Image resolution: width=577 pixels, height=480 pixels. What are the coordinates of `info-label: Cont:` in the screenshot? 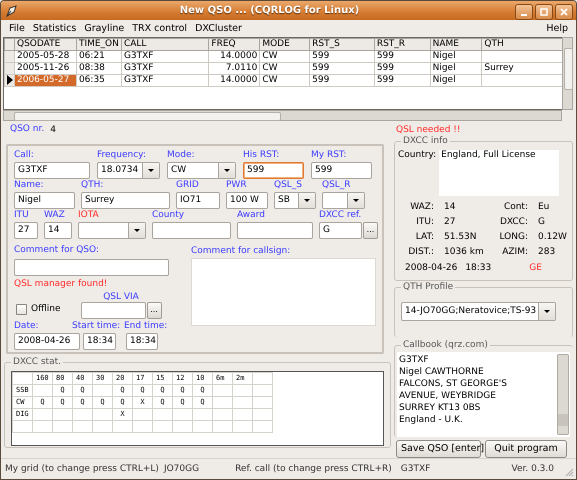 It's located at (515, 207).